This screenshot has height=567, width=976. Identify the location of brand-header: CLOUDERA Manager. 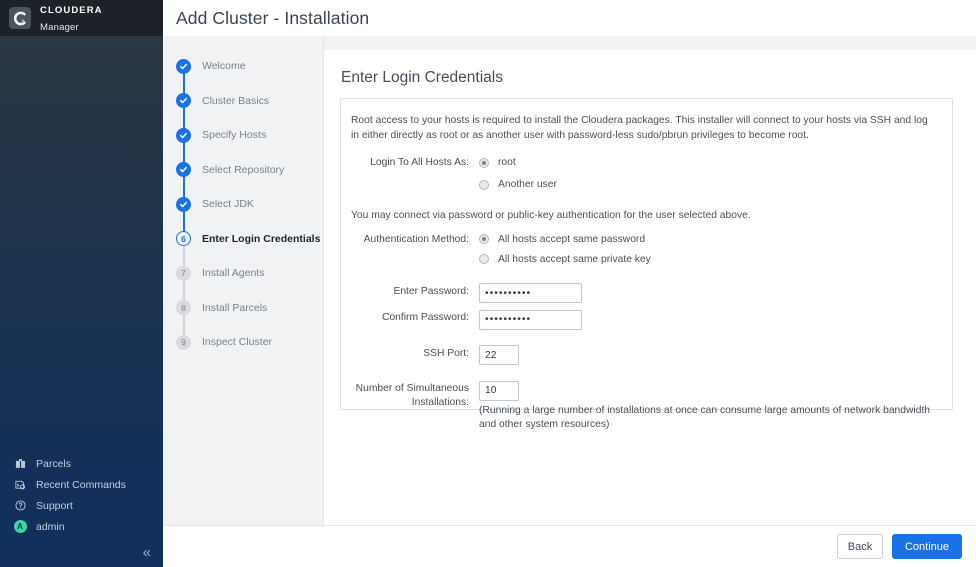
(81, 18).